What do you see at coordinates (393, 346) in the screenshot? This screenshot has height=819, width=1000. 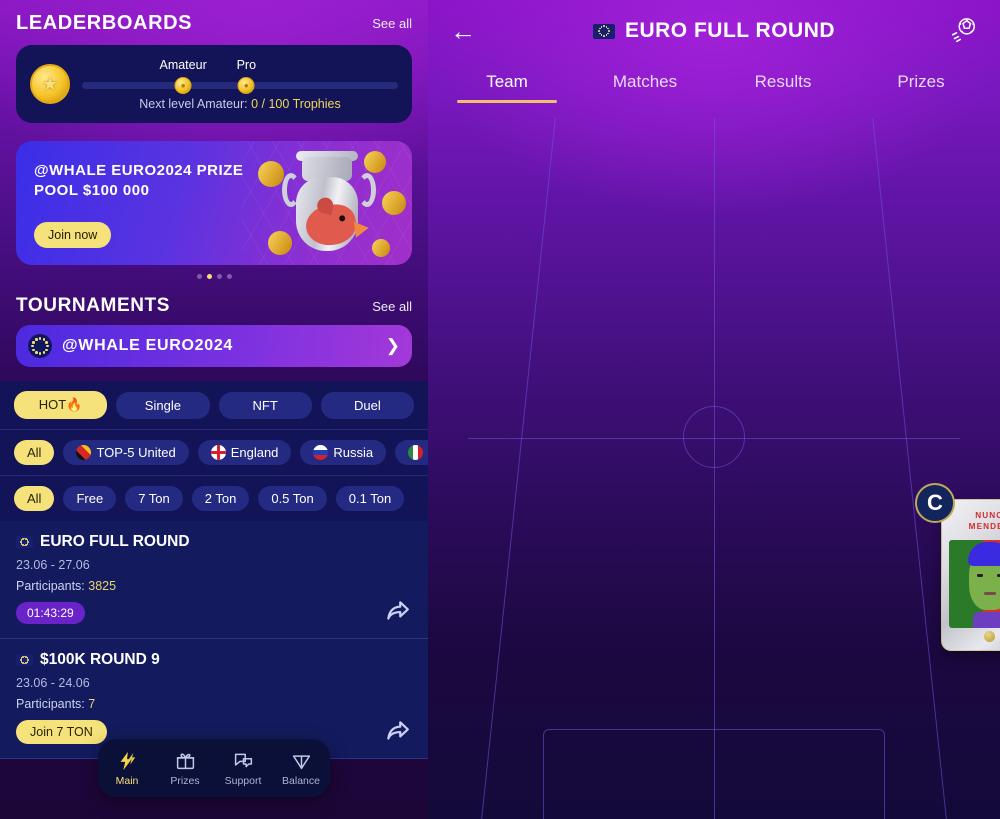 I see `chevron-right-icon: ❯` at bounding box center [393, 346].